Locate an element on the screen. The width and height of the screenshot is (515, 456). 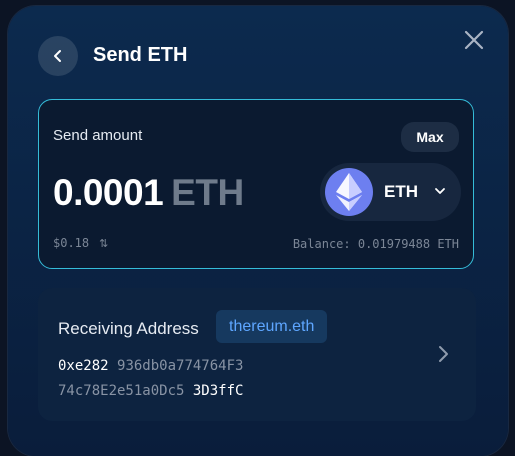
page-title: Send ETH is located at coordinates (140, 55).